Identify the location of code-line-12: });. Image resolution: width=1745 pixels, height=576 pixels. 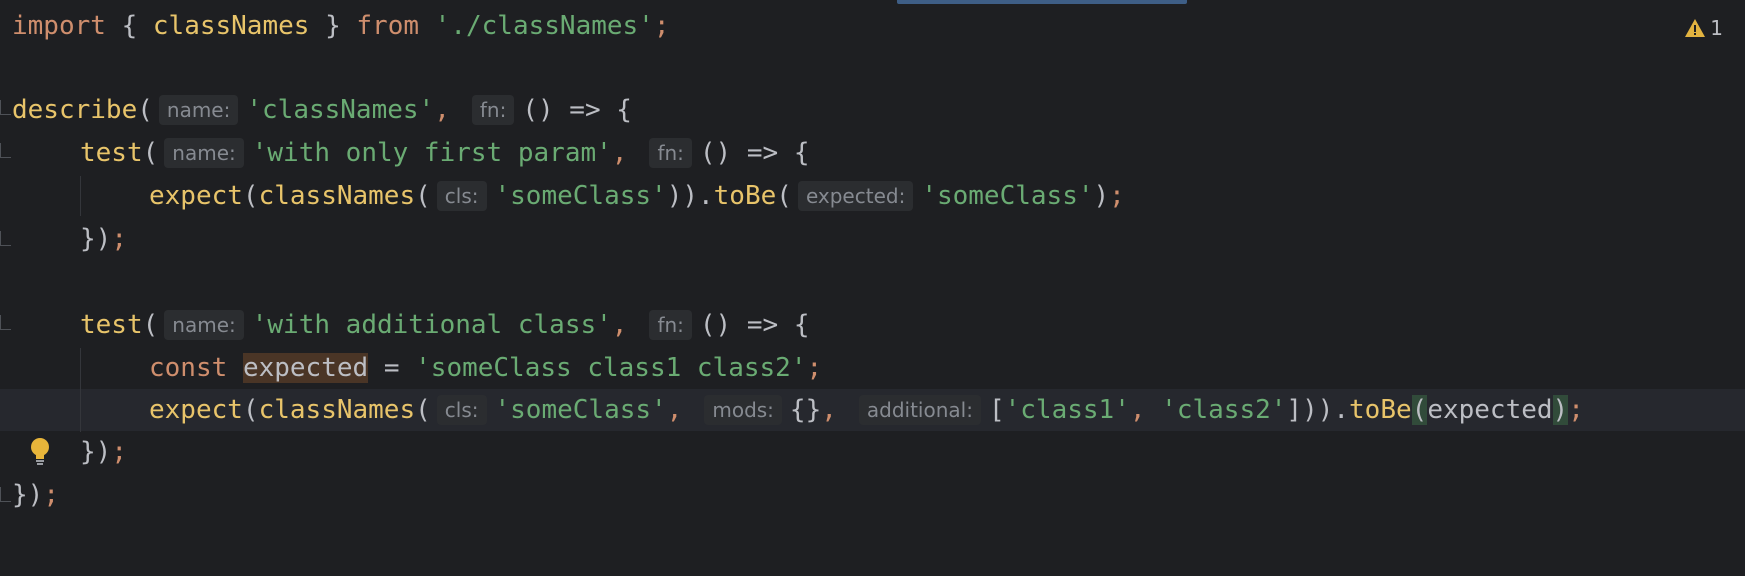
(872, 495).